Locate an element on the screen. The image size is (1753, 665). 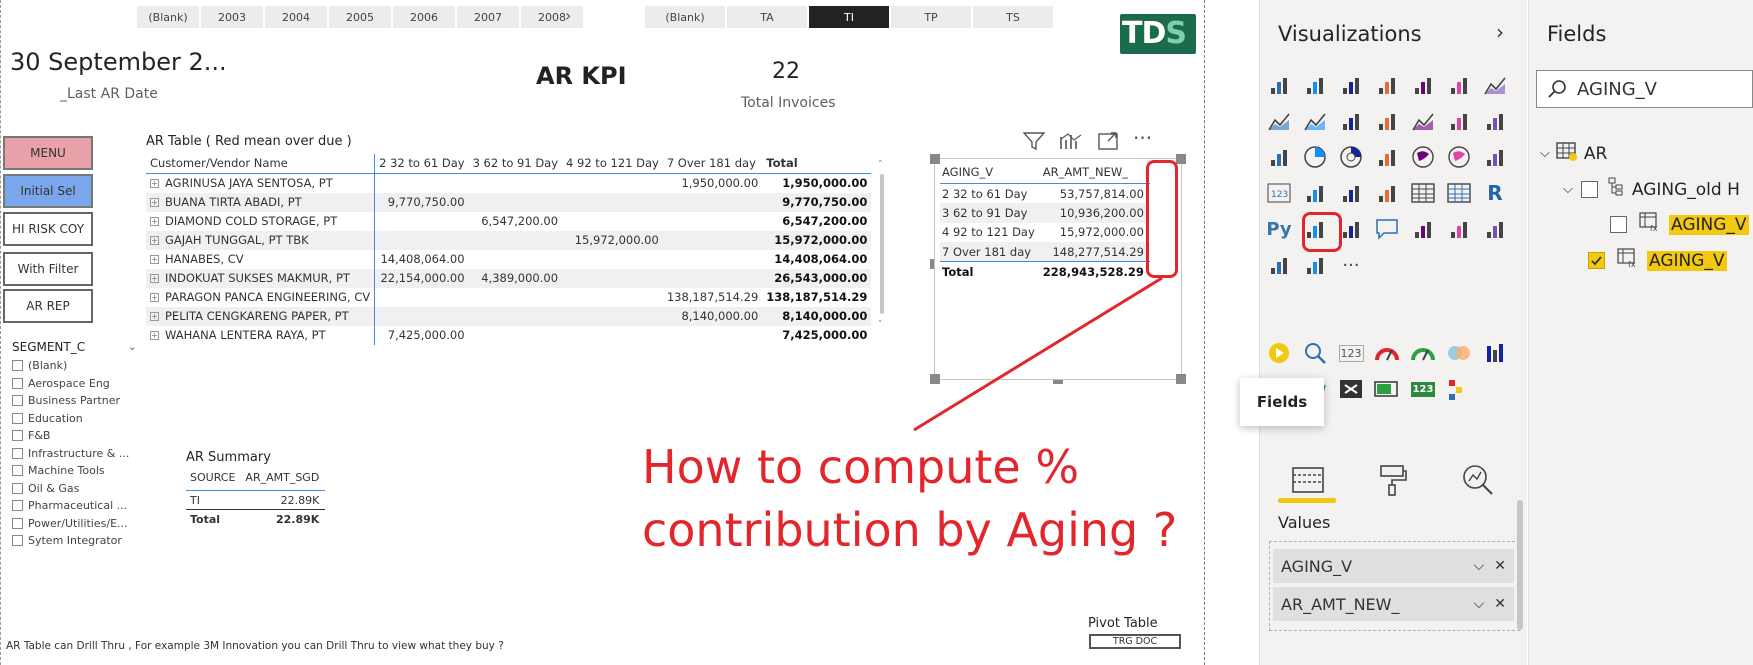
image-grid-icon is located at coordinates (1351, 389).